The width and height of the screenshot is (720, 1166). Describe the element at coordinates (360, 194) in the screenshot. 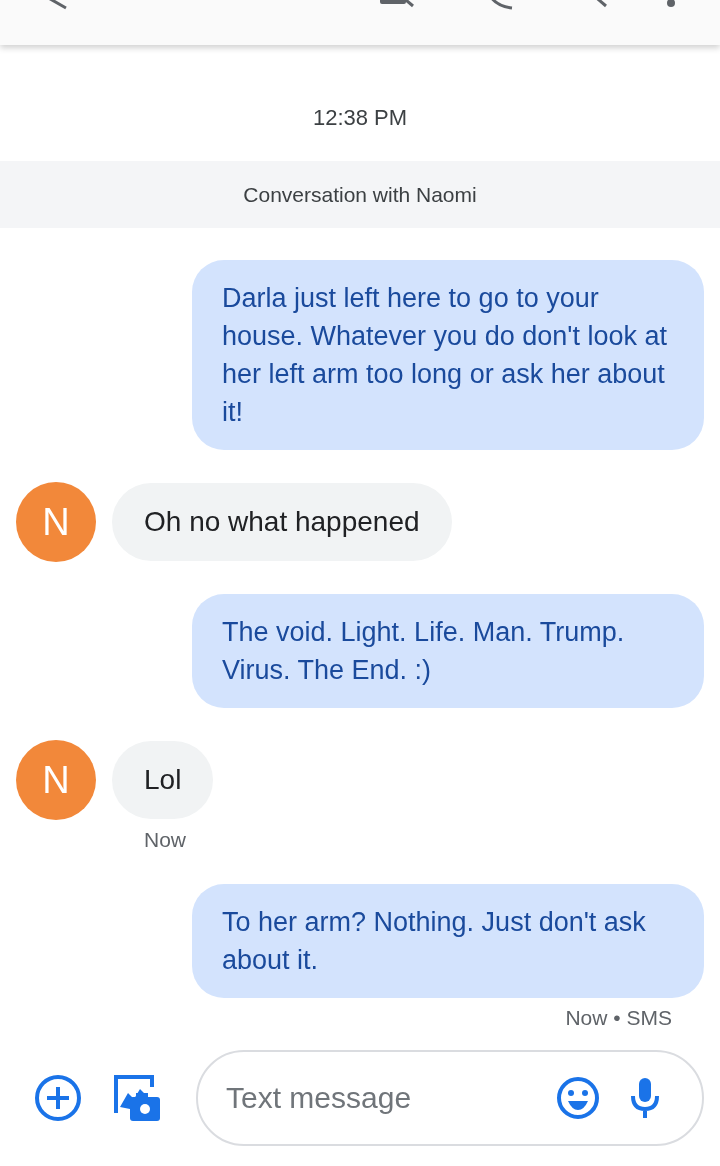

I see `conversation-banner: Conversation with Naomi` at that location.